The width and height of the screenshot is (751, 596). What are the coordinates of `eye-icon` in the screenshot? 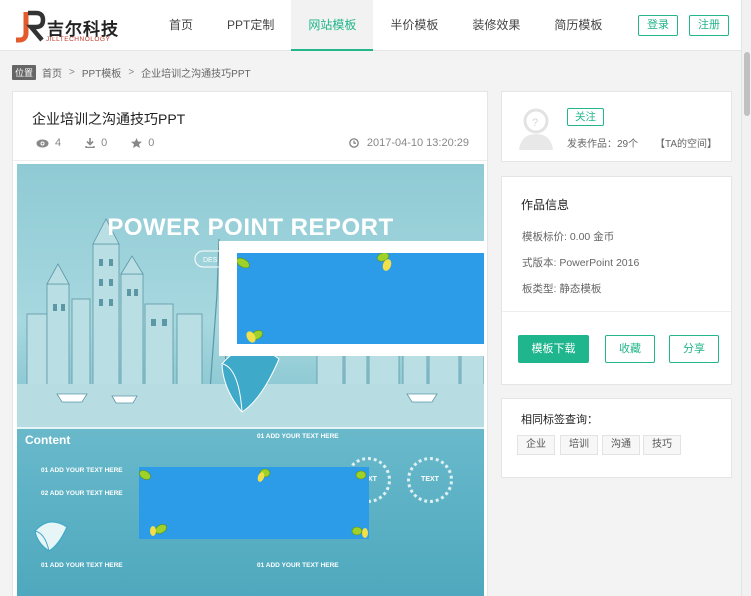 It's located at (42, 143).